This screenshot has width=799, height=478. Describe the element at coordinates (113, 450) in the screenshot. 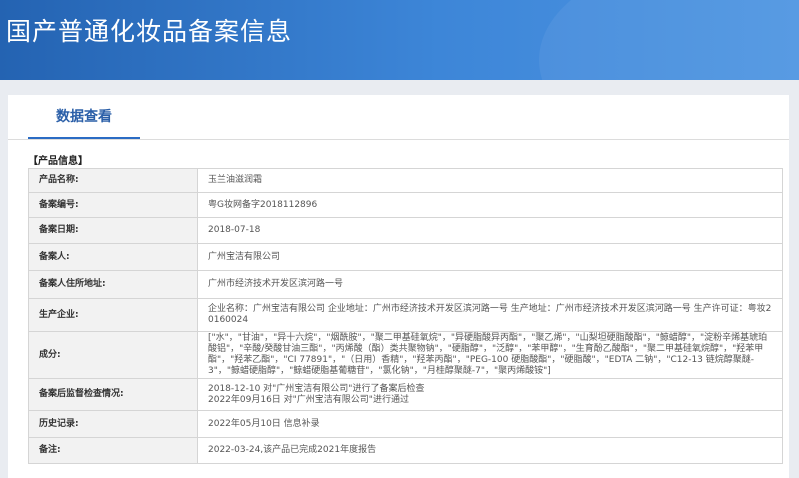

I see `row-key-remarks: 备注:` at that location.